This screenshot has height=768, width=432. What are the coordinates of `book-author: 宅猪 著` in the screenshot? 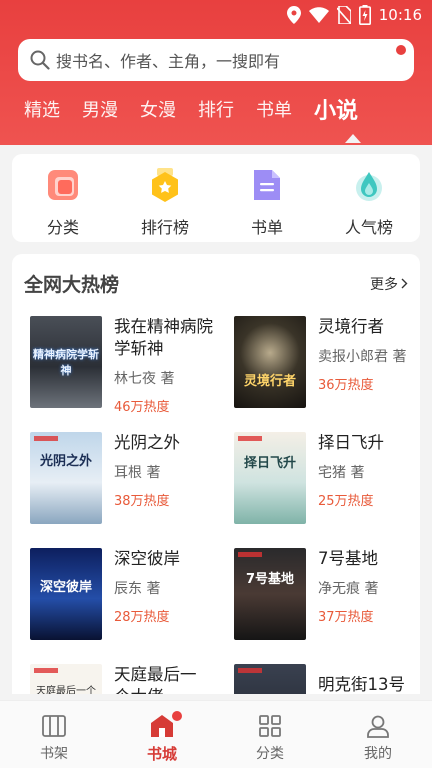 It's located at (341, 473).